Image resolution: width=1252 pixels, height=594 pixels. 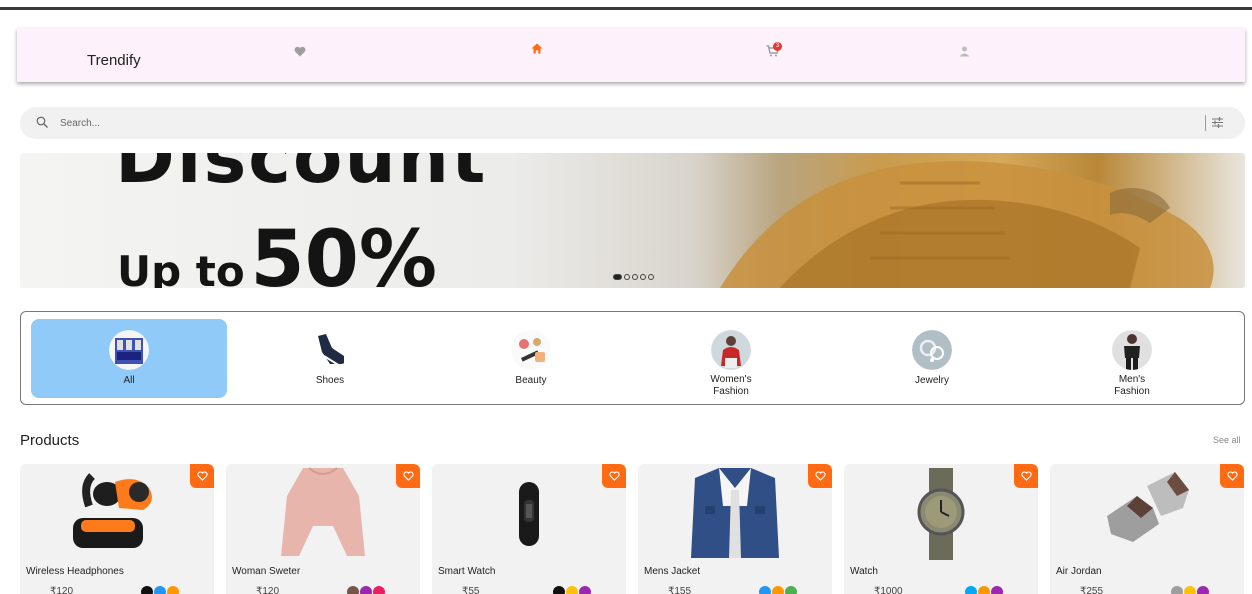 I want to click on product-card: Woman Sweter ₹120, so click(x=323, y=529).